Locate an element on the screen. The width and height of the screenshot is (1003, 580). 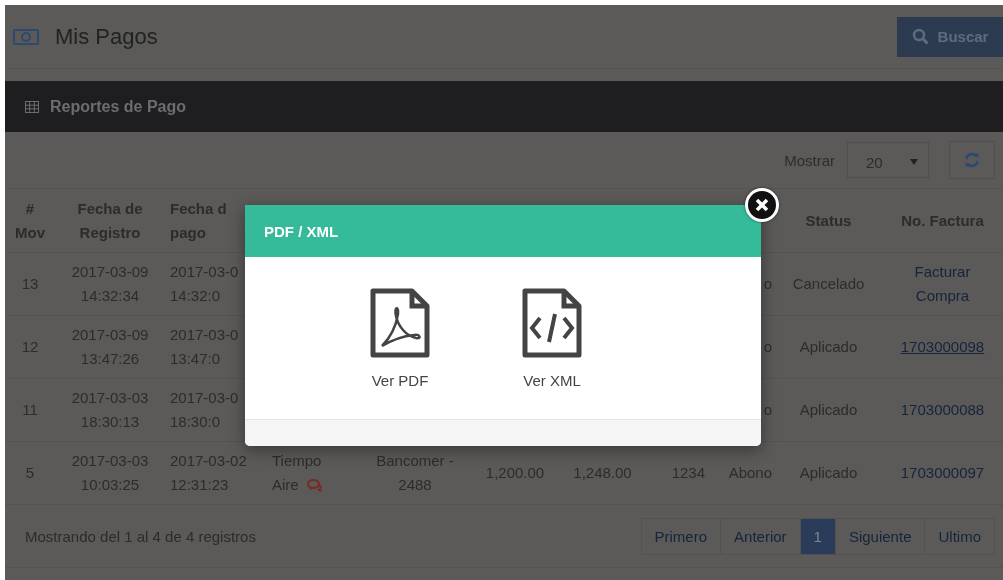
invoice-link: 1703000097 is located at coordinates (942, 473).